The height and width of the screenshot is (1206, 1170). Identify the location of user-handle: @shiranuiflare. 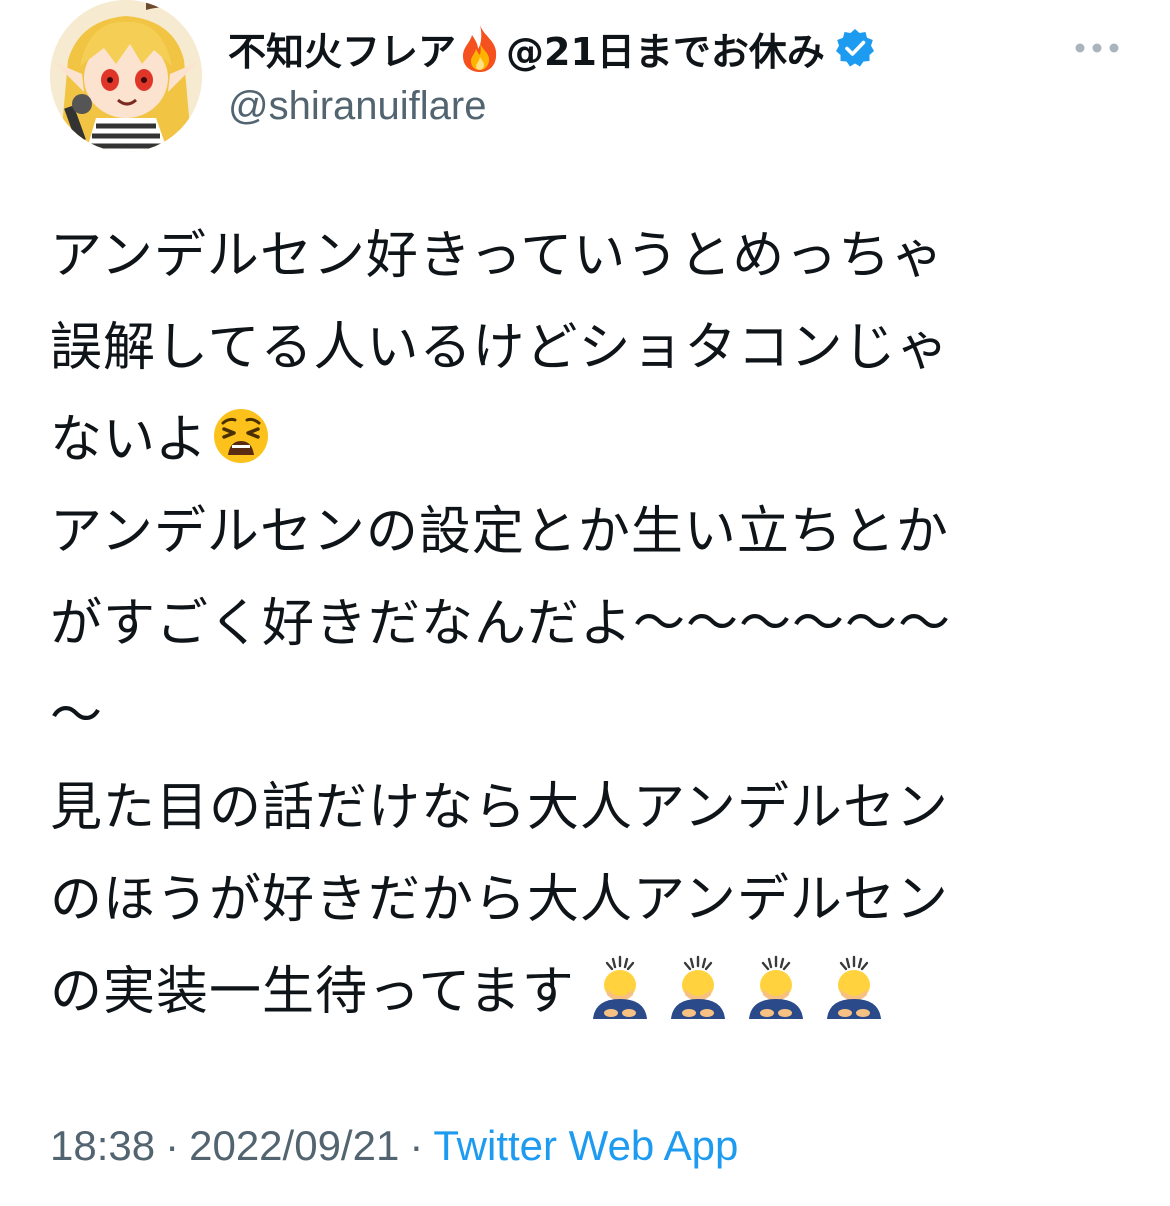
(648, 109).